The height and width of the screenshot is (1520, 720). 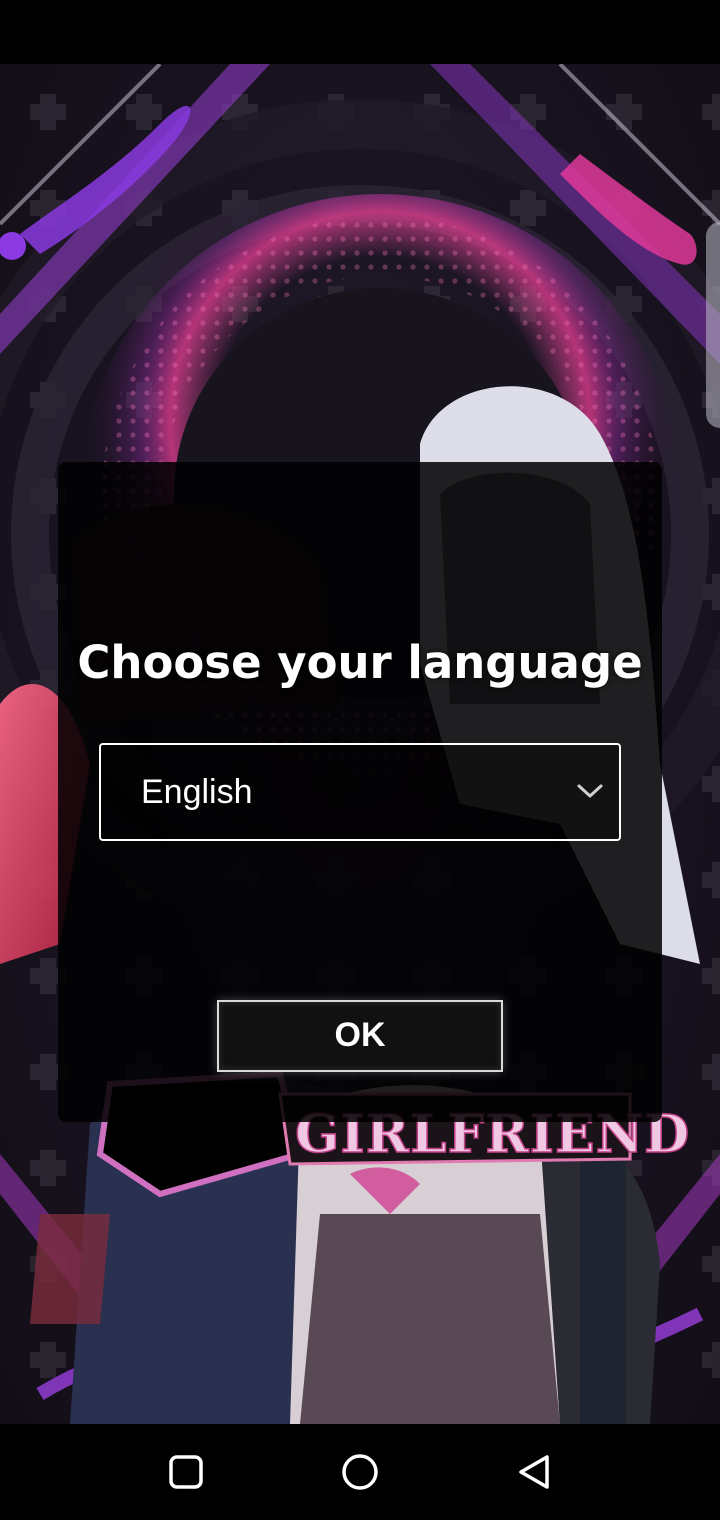 I want to click on navigation-bar, so click(x=360, y=1472).